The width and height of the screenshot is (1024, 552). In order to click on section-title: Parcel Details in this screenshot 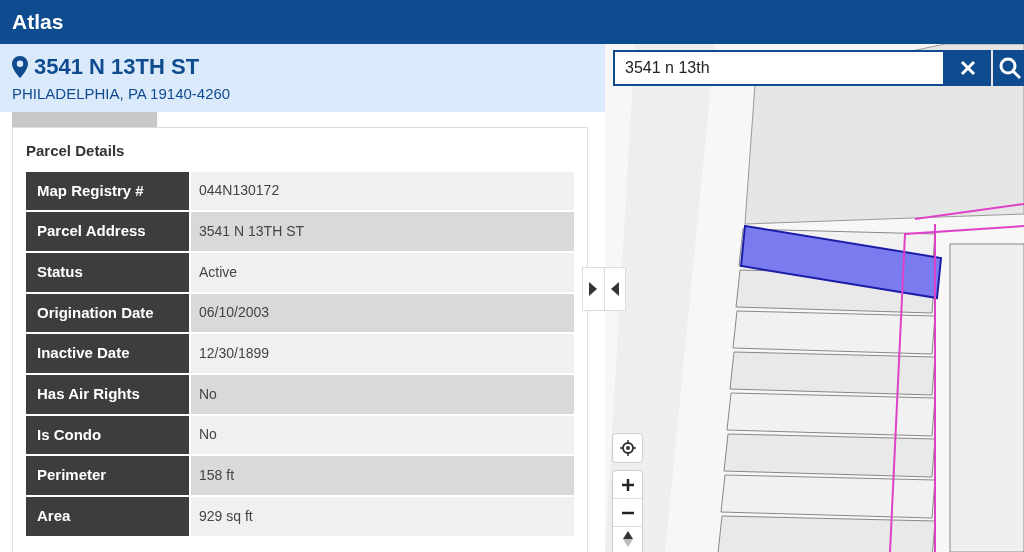, I will do `click(76, 151)`.